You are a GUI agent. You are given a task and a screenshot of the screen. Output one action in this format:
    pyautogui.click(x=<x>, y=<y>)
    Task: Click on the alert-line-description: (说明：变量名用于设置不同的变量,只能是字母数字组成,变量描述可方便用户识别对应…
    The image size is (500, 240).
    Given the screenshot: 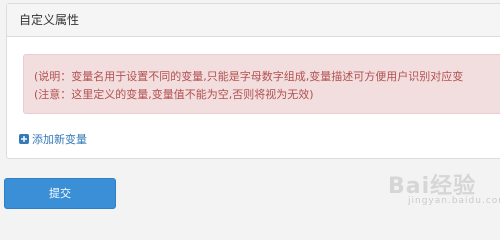 What is the action you would take?
    pyautogui.click(x=249, y=76)
    